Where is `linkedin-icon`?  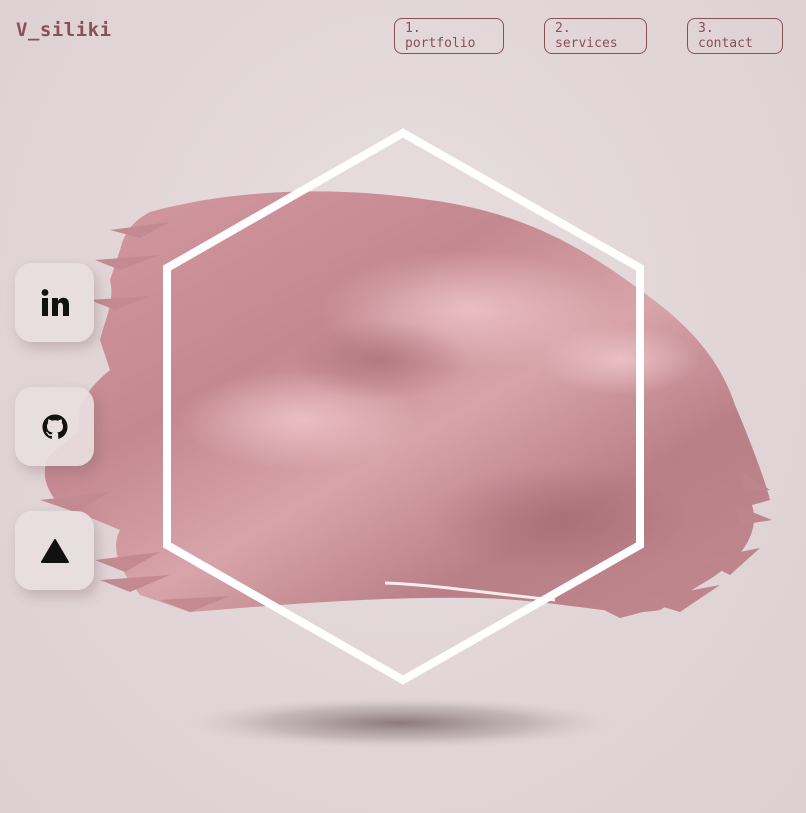
linkedin-icon is located at coordinates (55, 302).